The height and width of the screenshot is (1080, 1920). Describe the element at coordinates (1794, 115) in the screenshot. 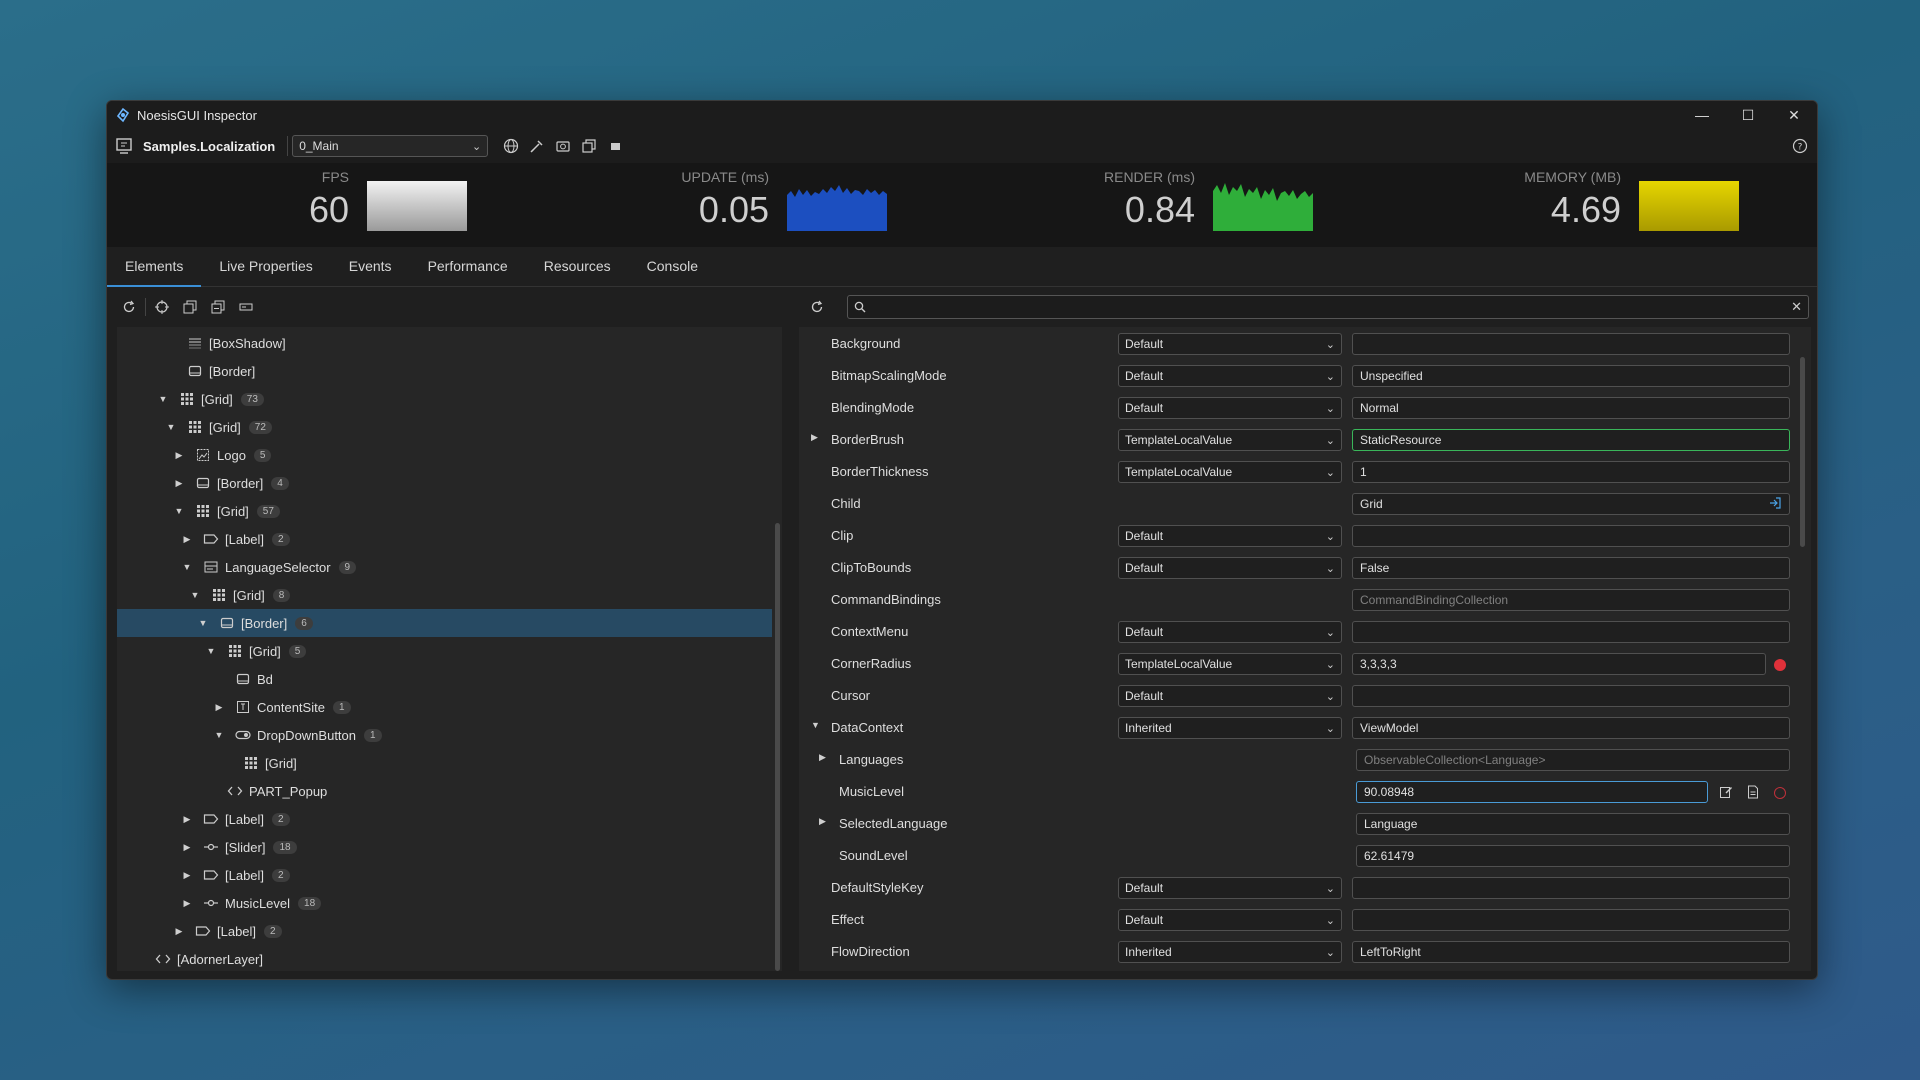

I see `close-button: ✕` at that location.